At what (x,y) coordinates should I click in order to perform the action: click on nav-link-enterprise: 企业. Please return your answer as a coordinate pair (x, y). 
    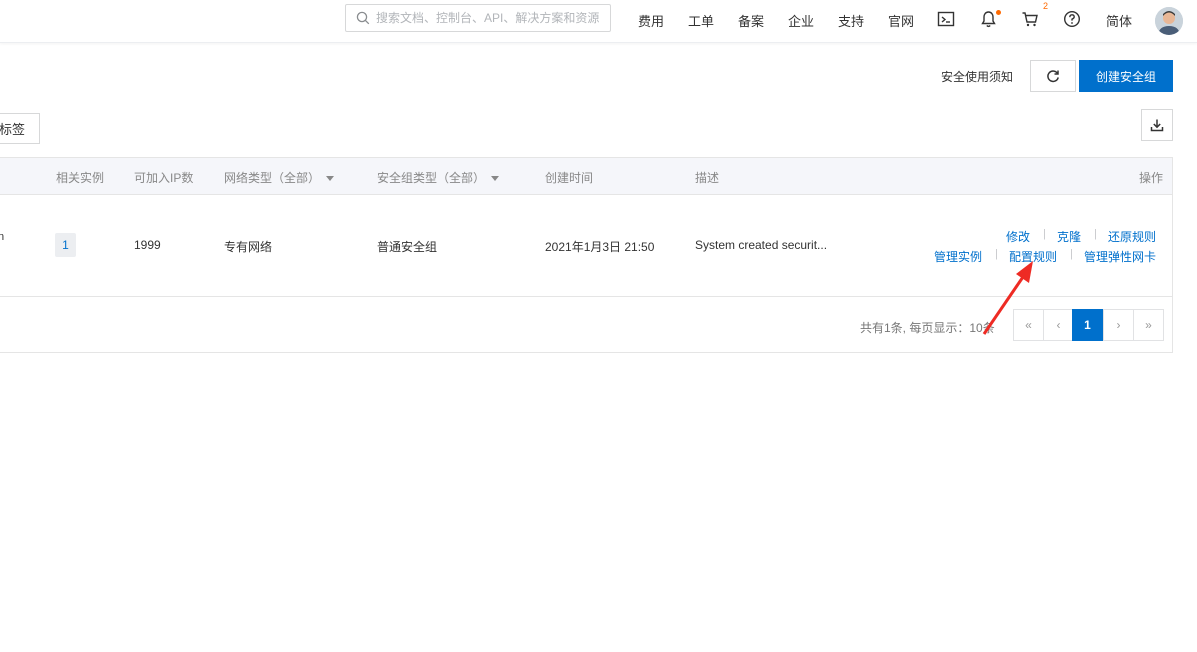
    Looking at the image, I should click on (801, 20).